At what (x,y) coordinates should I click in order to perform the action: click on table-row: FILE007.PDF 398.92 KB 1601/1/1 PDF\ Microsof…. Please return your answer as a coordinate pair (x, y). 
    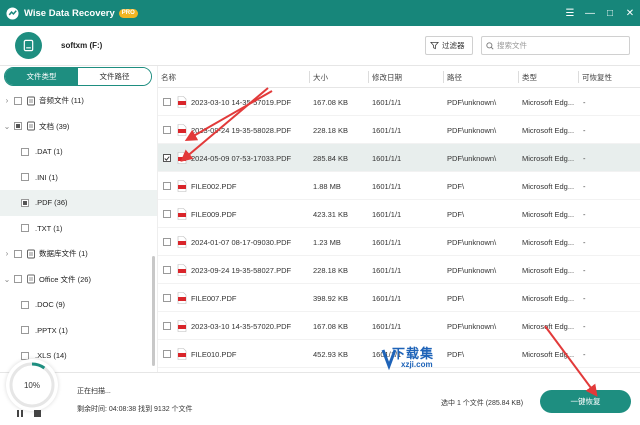
    Looking at the image, I should click on (399, 298).